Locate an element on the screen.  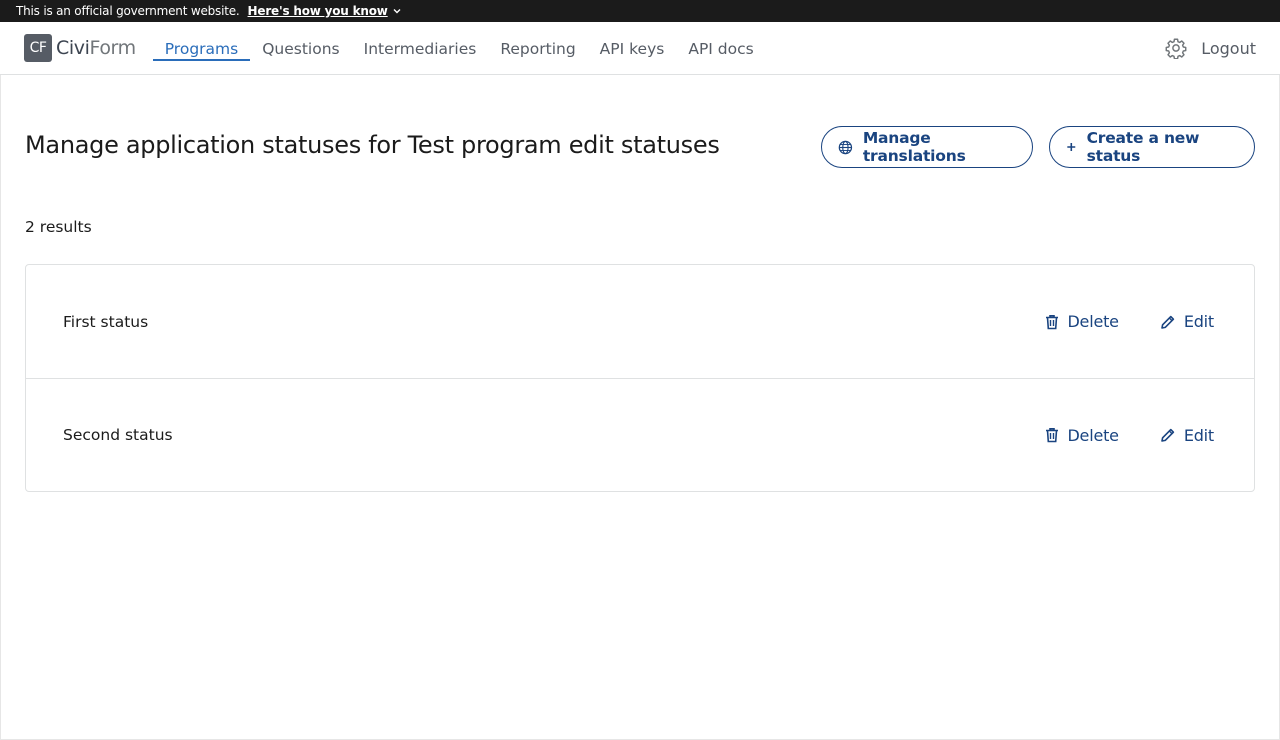
create-status-button: Create a new status is located at coordinates (1152, 147).